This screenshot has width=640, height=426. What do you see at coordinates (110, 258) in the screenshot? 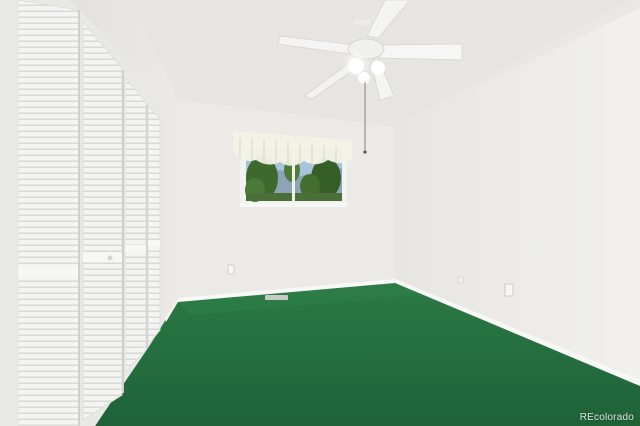
I see `closet-knob` at bounding box center [110, 258].